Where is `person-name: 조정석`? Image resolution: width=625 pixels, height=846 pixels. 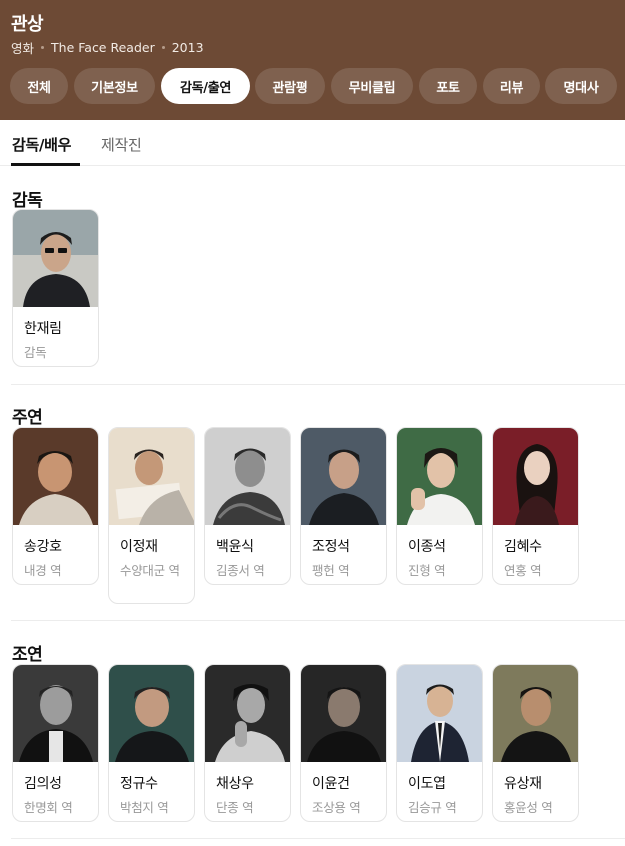 person-name: 조정석 is located at coordinates (331, 547).